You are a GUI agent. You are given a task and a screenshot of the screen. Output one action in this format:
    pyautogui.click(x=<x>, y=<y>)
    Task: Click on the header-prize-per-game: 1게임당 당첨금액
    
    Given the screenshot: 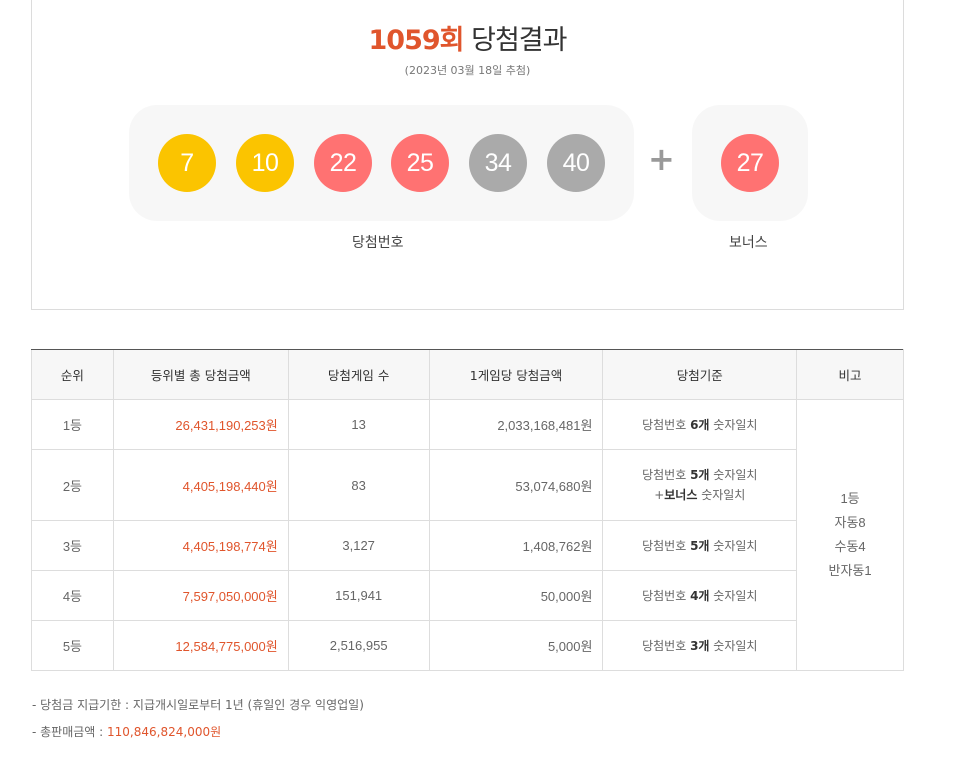 What is the action you would take?
    pyautogui.click(x=515, y=374)
    